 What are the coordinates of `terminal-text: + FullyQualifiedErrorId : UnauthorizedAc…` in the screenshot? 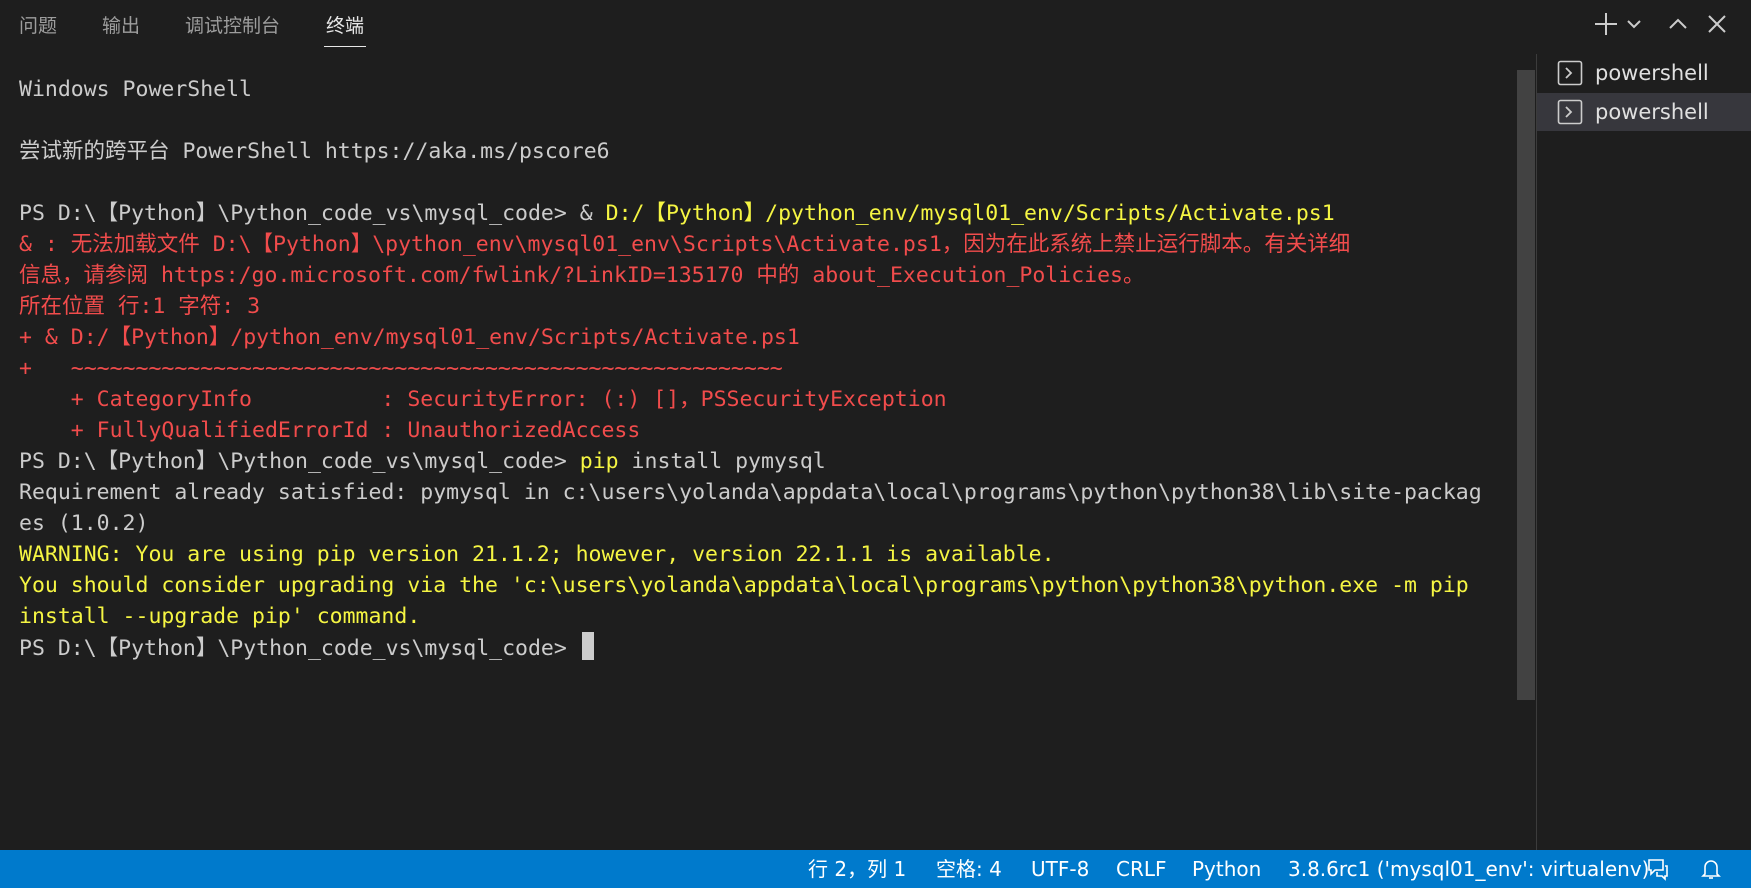 It's located at (330, 430).